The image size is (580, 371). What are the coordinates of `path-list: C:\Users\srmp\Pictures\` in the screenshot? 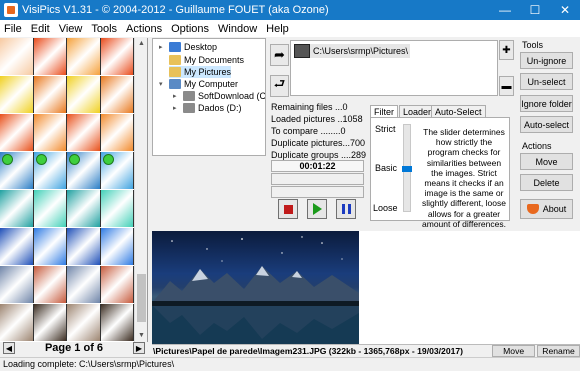 It's located at (394, 68).